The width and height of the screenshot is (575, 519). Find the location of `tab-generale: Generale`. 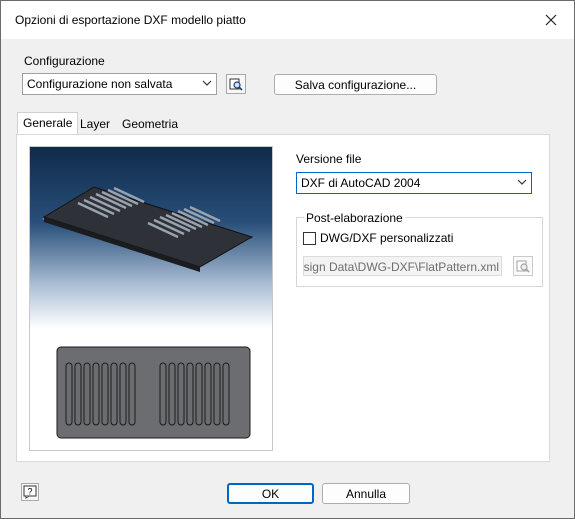

tab-generale: Generale is located at coordinates (48, 123).